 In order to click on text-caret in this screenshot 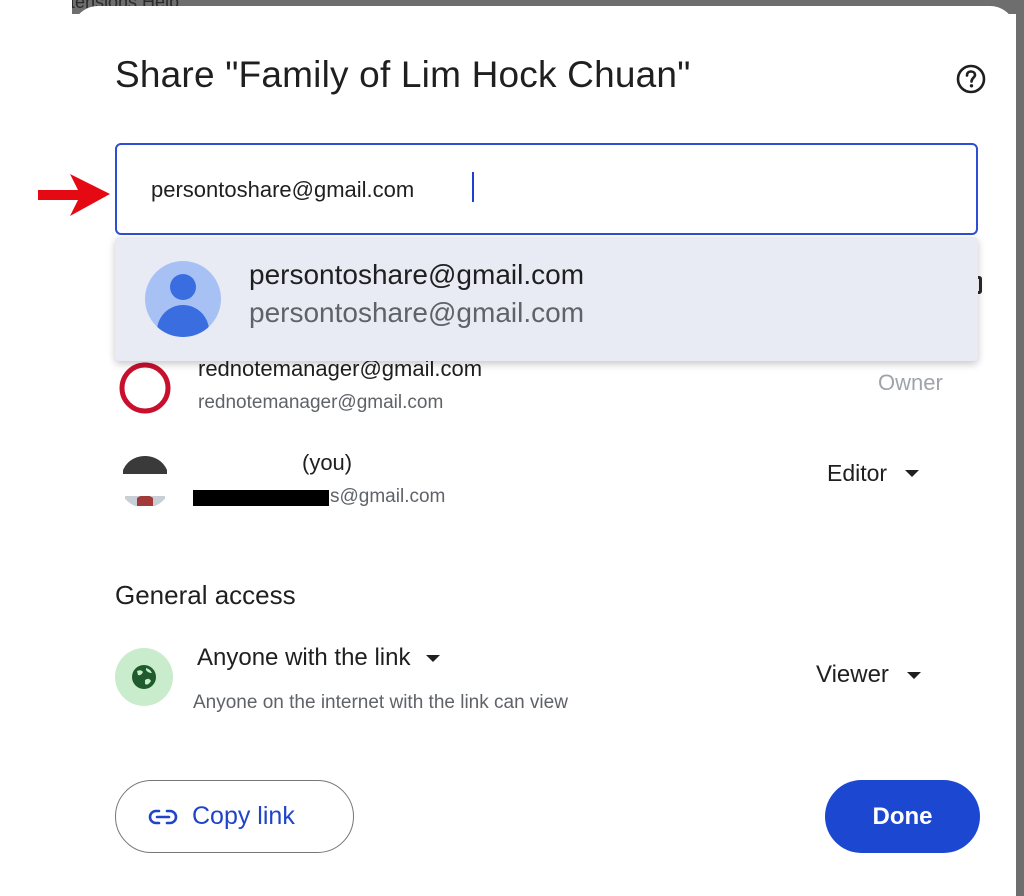, I will do `click(473, 187)`.